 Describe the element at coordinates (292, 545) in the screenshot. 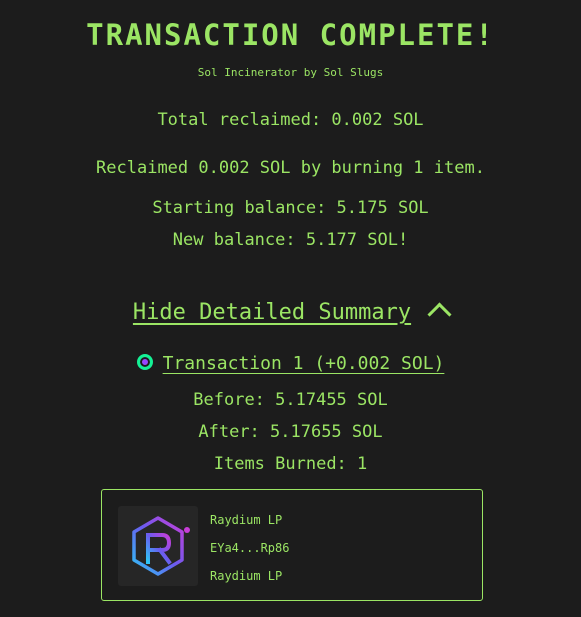

I see `burned-item-card: Raydium LP EYa4...Rp86 Raydium LP` at that location.